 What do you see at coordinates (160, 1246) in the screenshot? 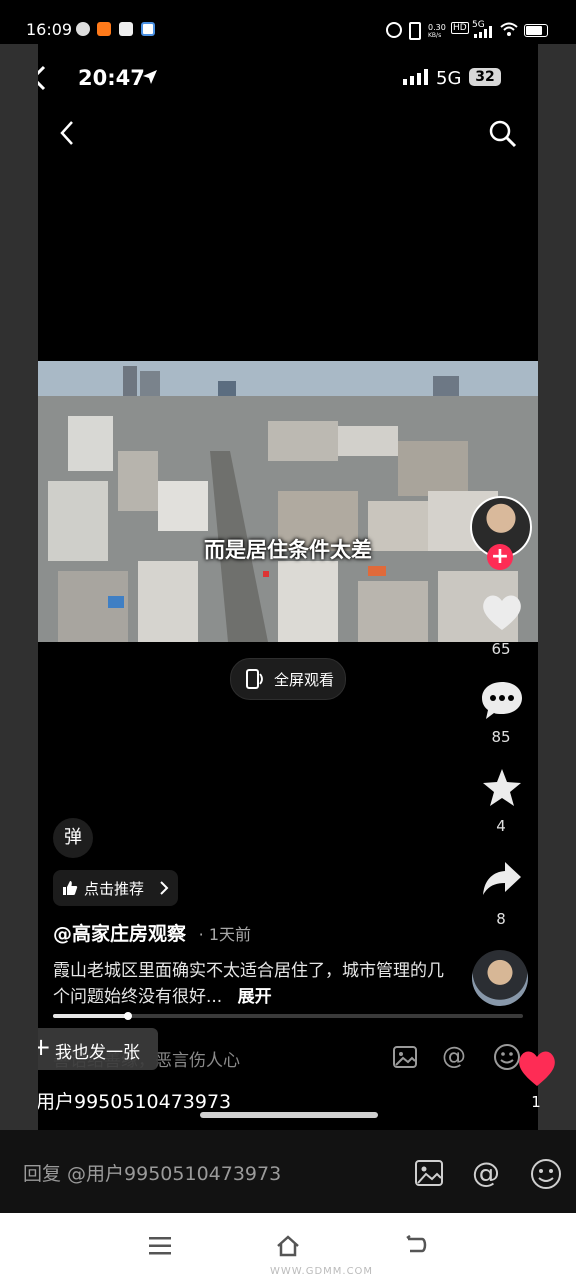
I see `menu-icon` at bounding box center [160, 1246].